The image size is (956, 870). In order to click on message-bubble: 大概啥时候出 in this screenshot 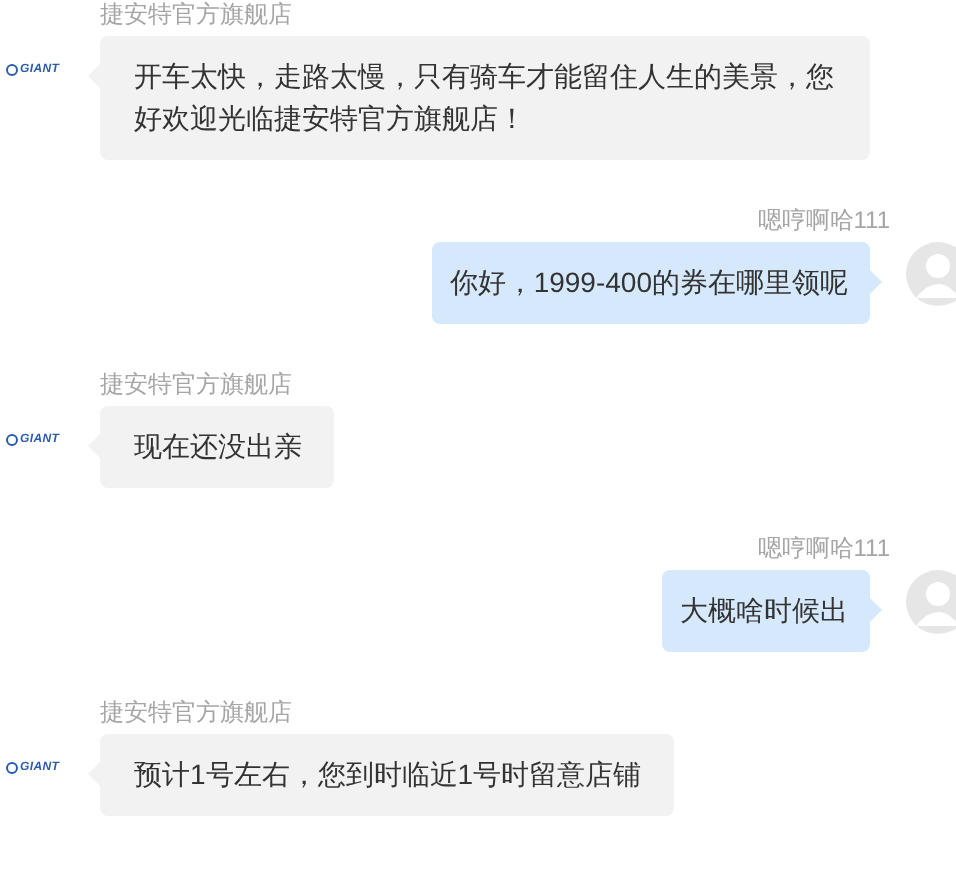, I will do `click(766, 611)`.